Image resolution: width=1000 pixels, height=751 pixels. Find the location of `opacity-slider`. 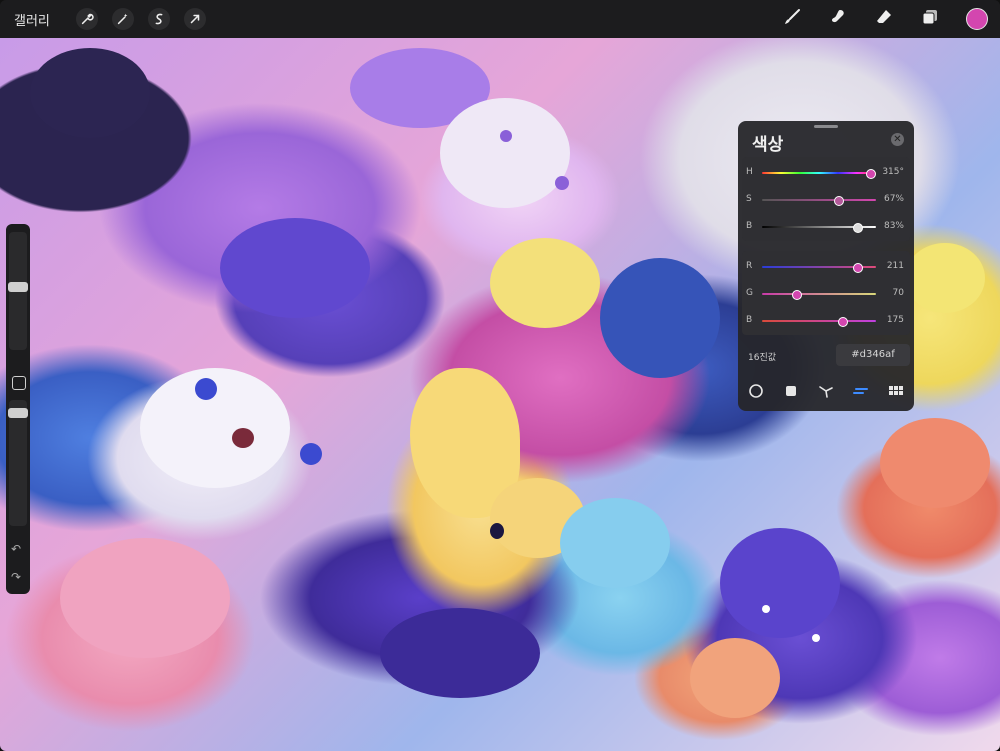

opacity-slider is located at coordinates (18, 463).